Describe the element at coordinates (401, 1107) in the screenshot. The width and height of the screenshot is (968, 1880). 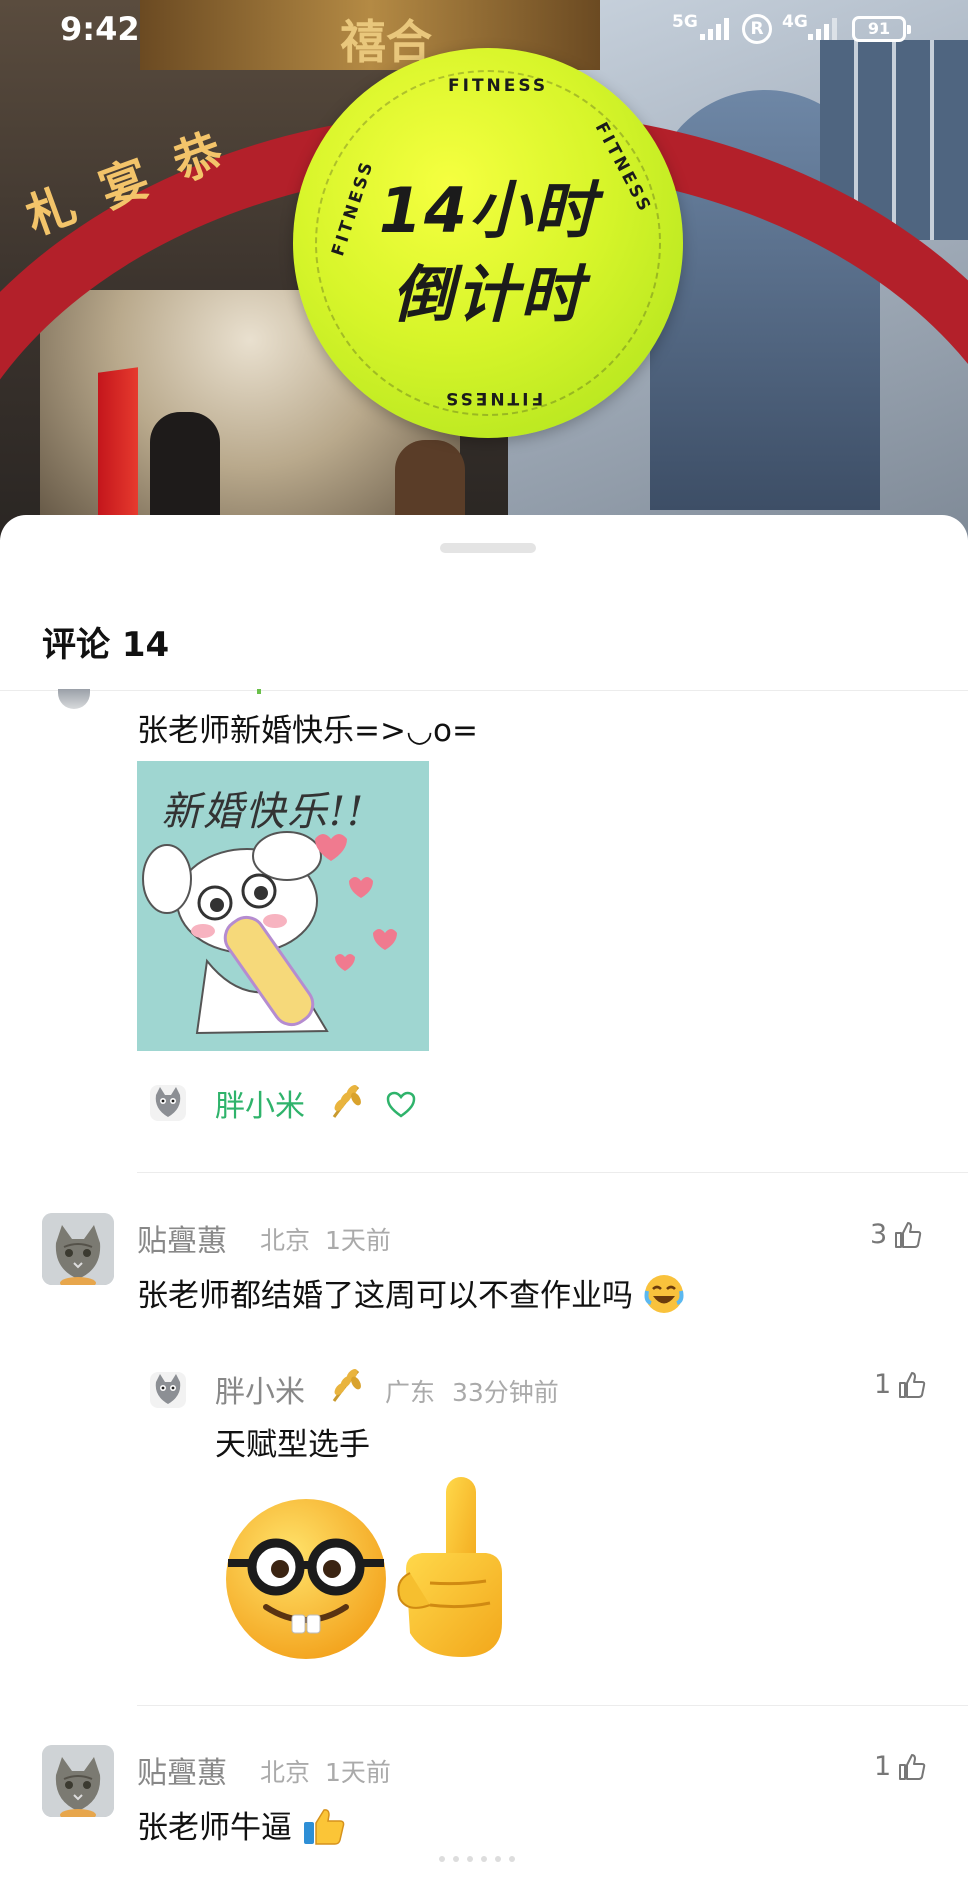
I see `heart-icon` at that location.